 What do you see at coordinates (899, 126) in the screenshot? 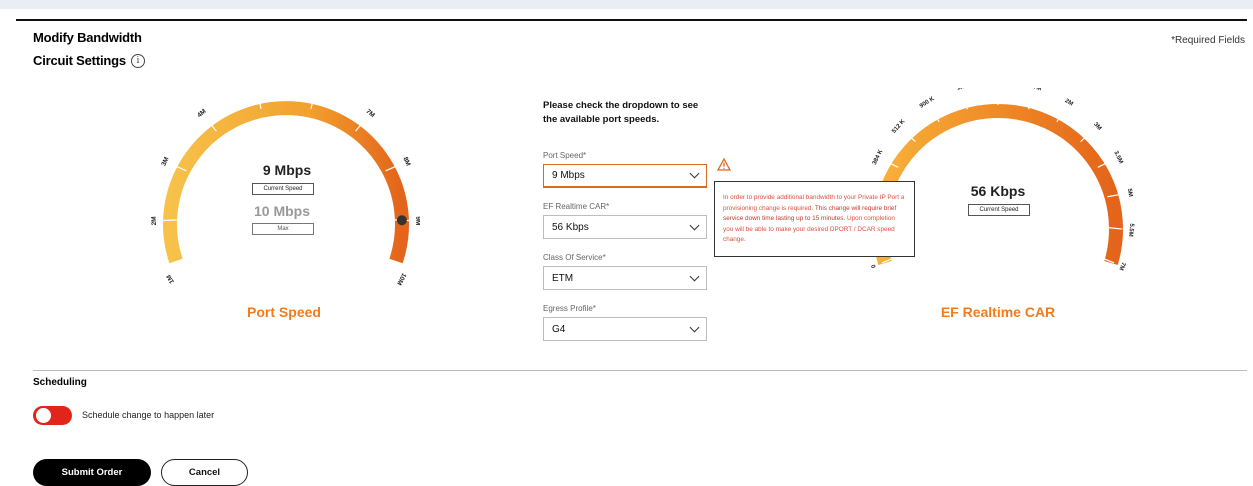
I see `gauge-tick-label: 512 K` at bounding box center [899, 126].